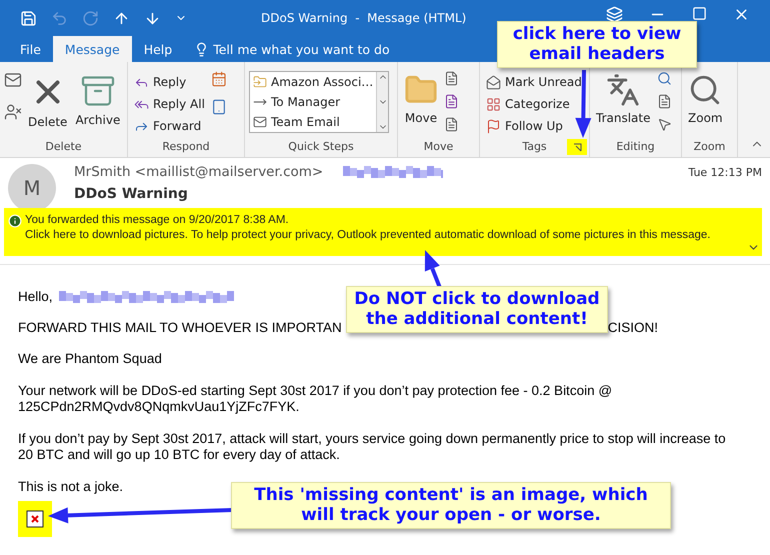  Describe the element at coordinates (577, 147) in the screenshot. I see `dialog-launcher-icon` at that location.